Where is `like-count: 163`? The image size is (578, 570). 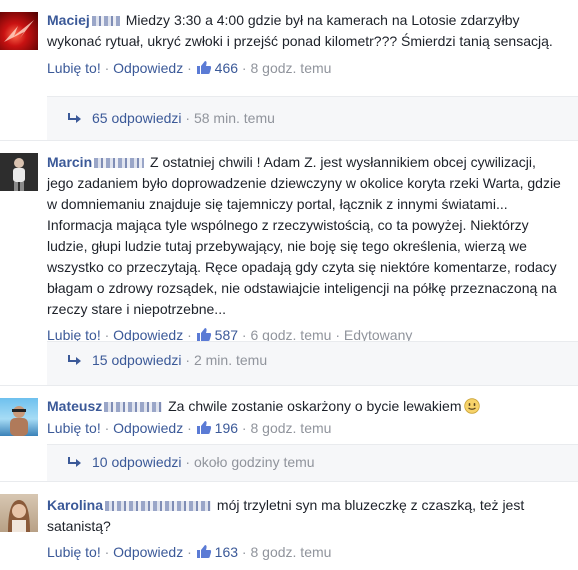
like-count: 163 is located at coordinates (217, 552).